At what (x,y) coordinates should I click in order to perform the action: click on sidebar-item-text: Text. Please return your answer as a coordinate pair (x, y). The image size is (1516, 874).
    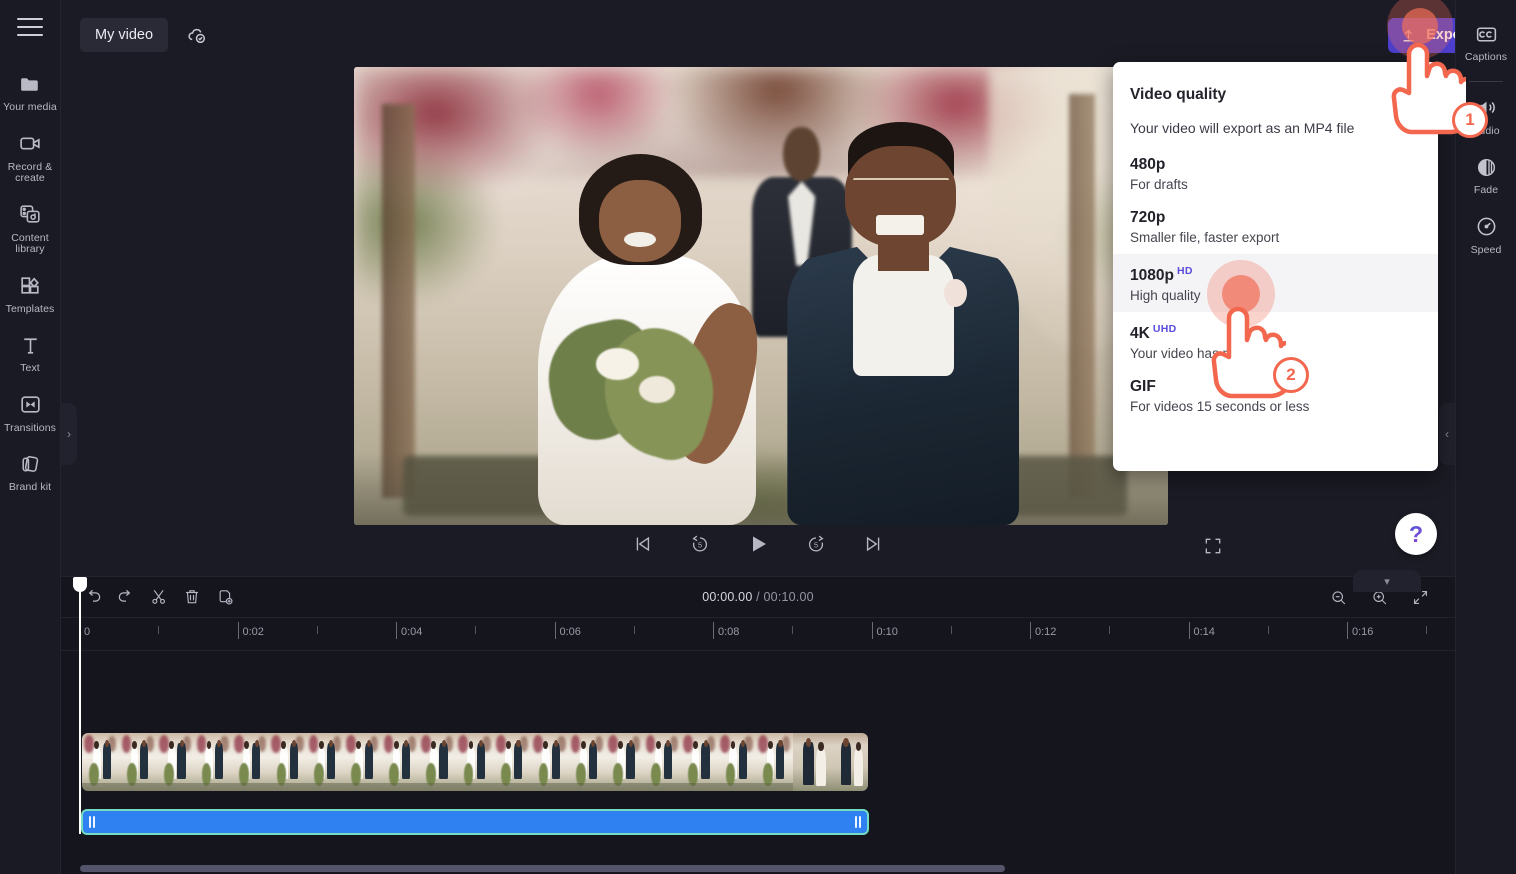
    Looking at the image, I should click on (30, 353).